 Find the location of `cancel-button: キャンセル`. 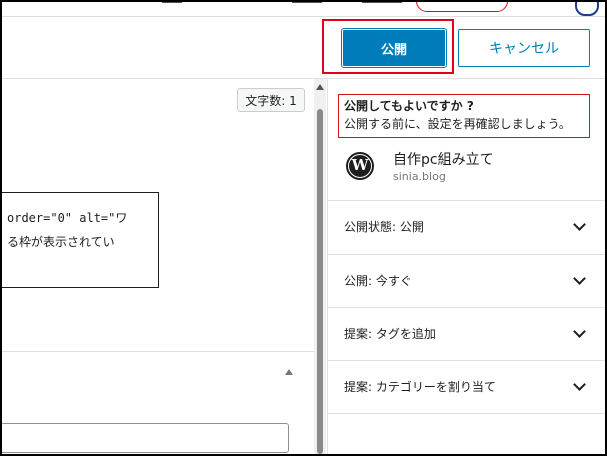

cancel-button: キャンセル is located at coordinates (524, 48).